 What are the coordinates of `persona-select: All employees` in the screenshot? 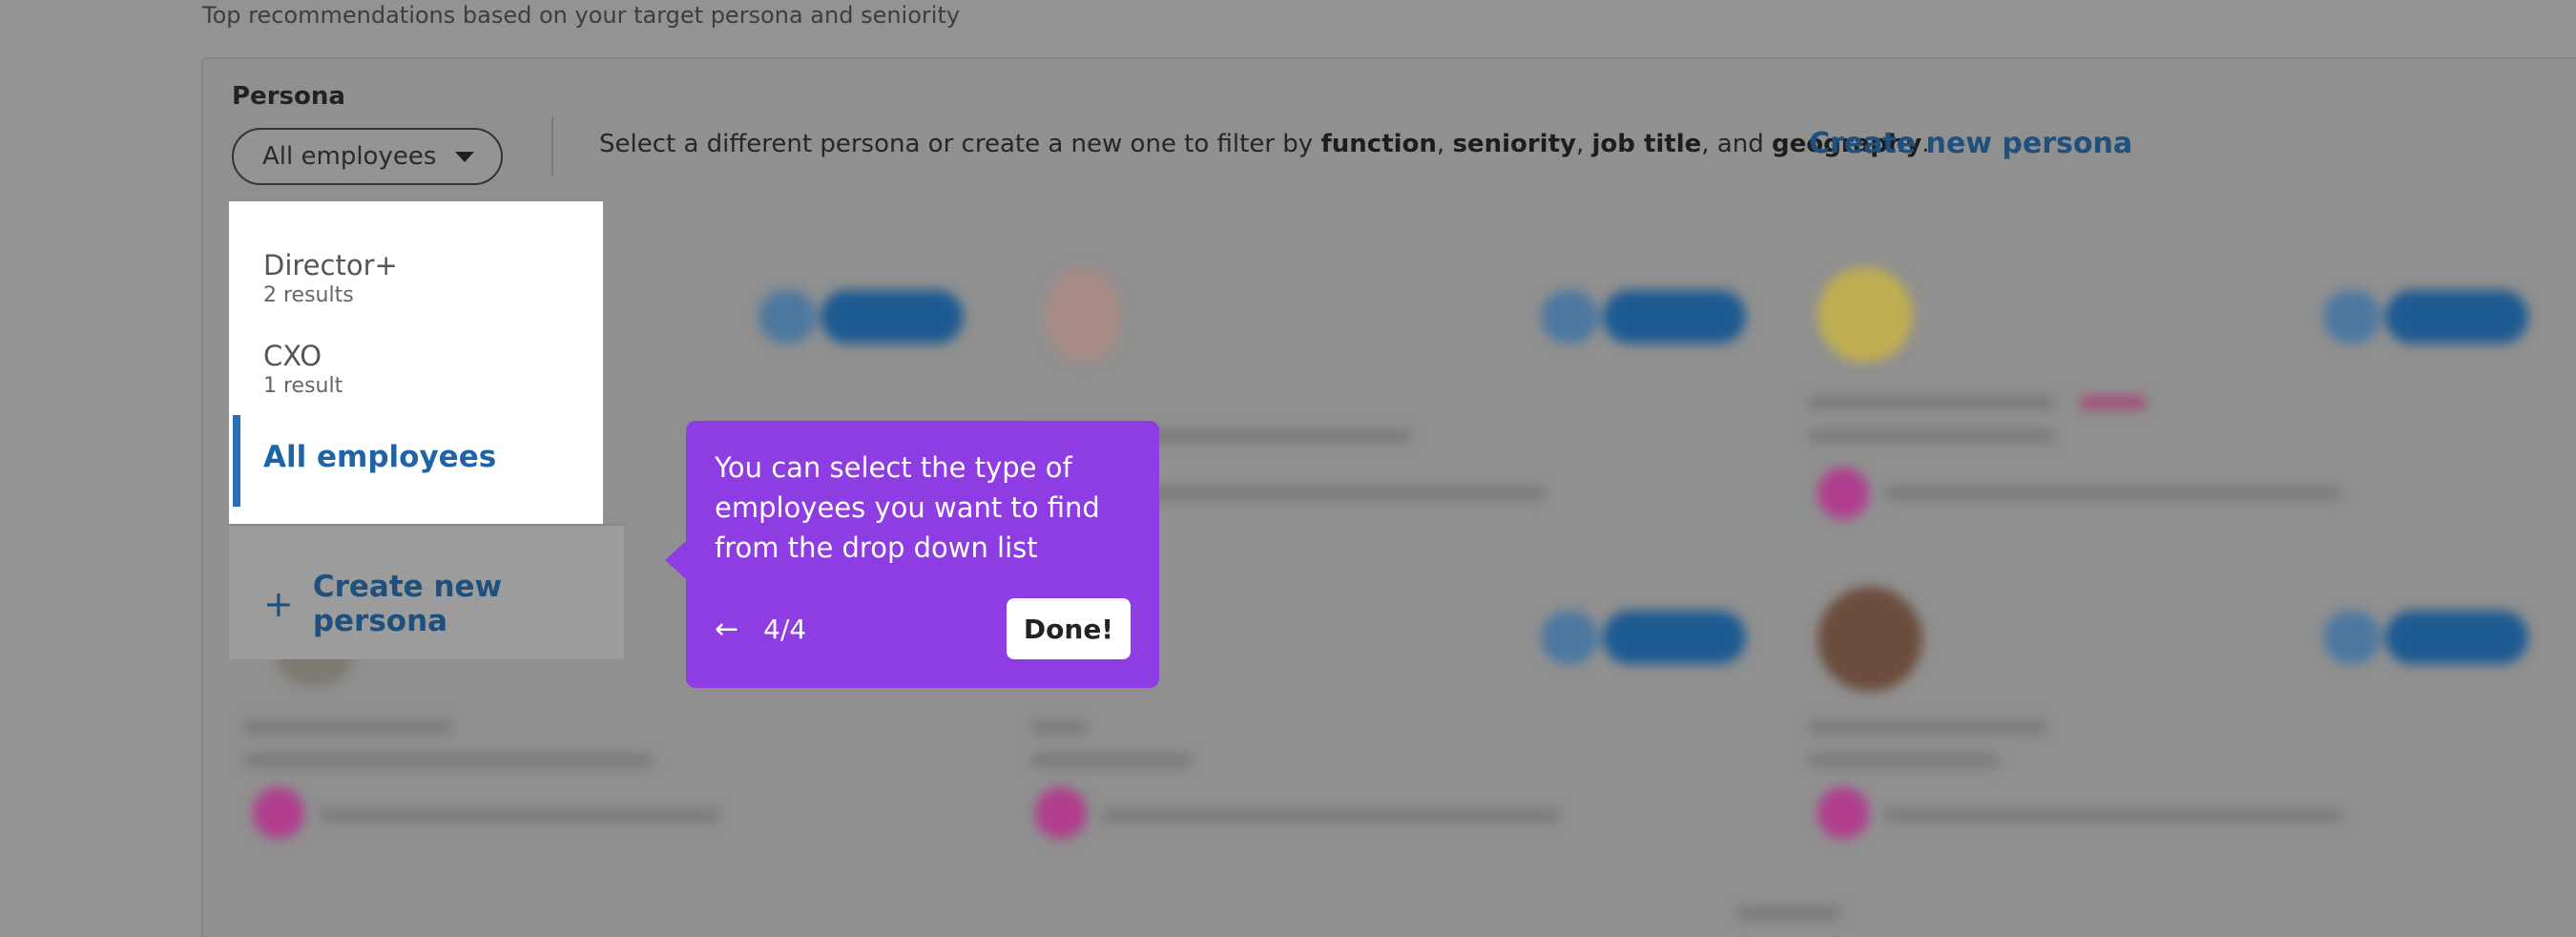 It's located at (367, 156).